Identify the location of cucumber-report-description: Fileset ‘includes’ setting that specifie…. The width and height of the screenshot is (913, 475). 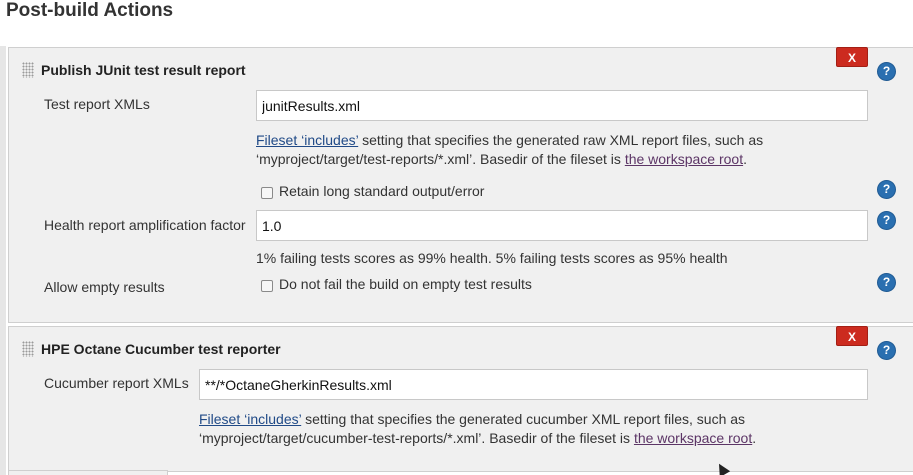
(477, 429).